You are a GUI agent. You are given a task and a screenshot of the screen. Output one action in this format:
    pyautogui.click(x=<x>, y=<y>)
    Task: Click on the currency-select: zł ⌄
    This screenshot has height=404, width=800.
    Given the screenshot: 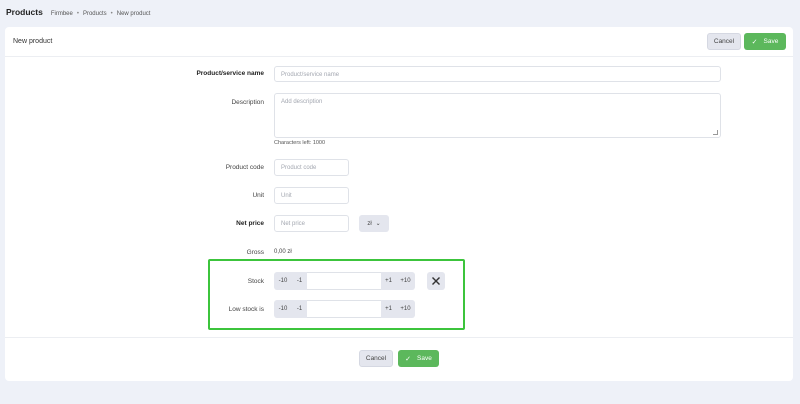 What is the action you would take?
    pyautogui.click(x=374, y=223)
    